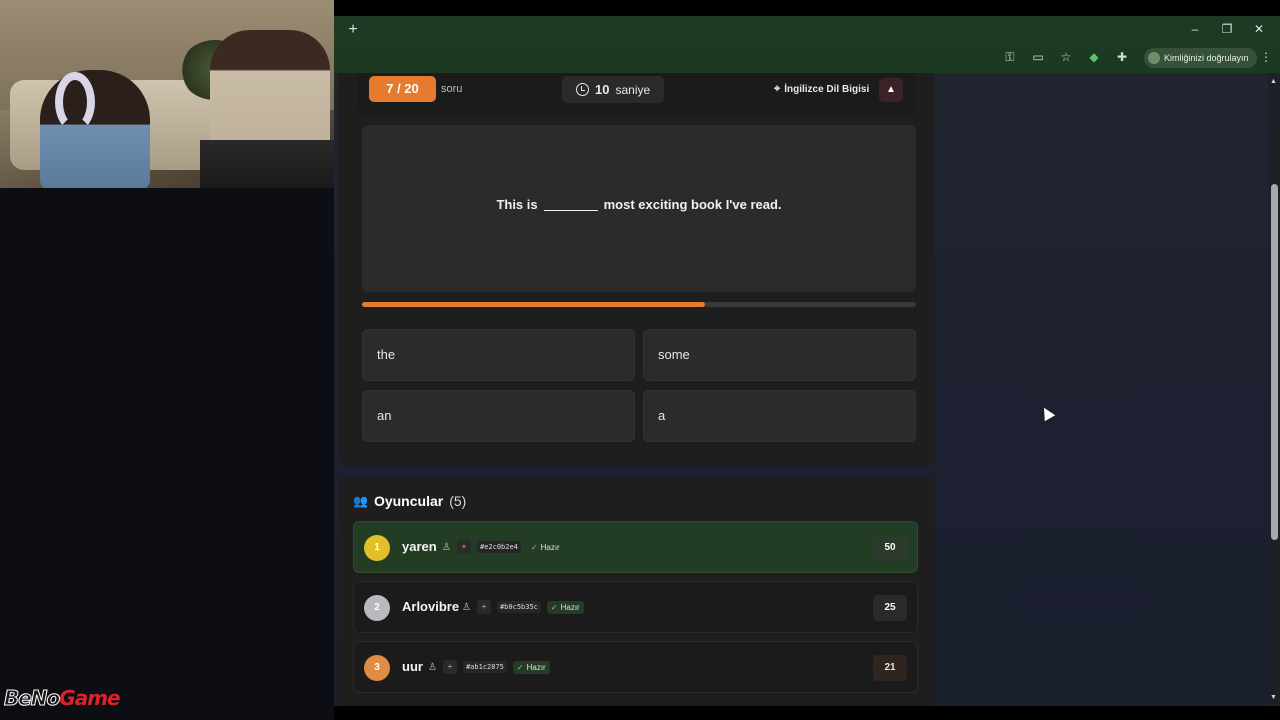 The width and height of the screenshot is (1280, 720). I want to click on warning-icon: ▲, so click(891, 89).